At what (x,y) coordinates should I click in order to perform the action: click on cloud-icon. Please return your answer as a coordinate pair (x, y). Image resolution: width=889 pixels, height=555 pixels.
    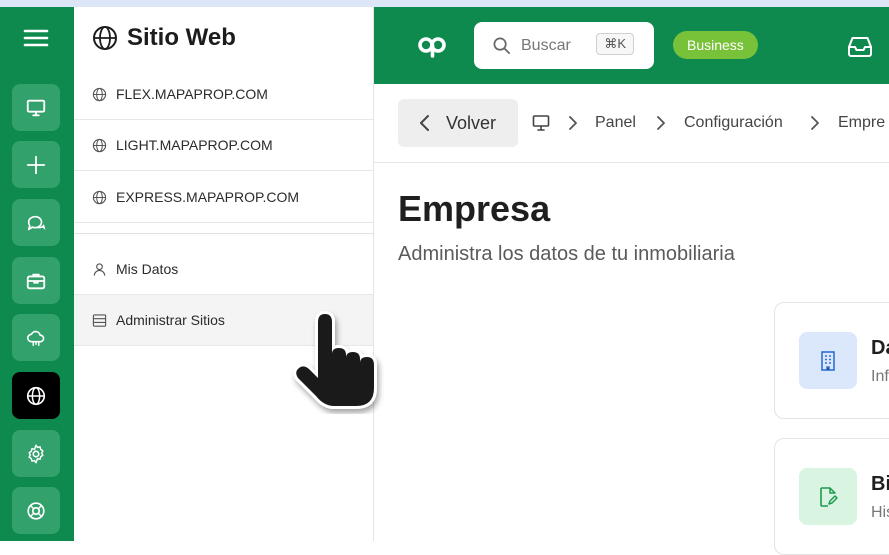
    Looking at the image, I should click on (35, 338).